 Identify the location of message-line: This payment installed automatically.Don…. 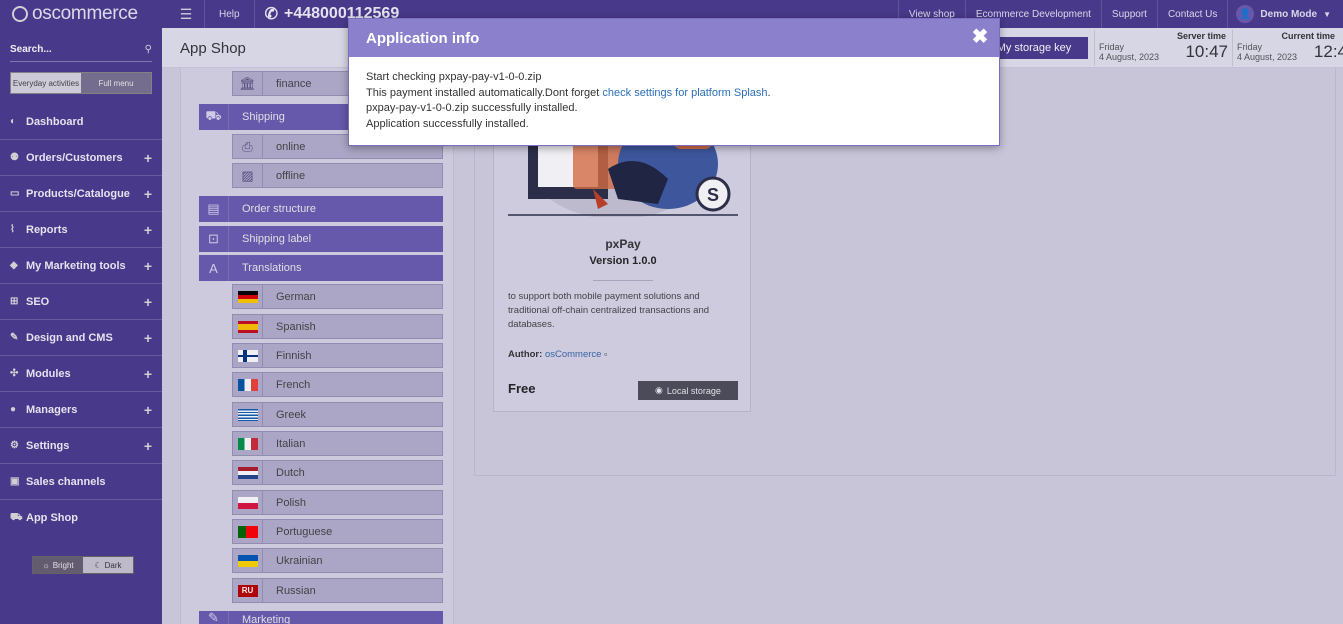
(674, 94).